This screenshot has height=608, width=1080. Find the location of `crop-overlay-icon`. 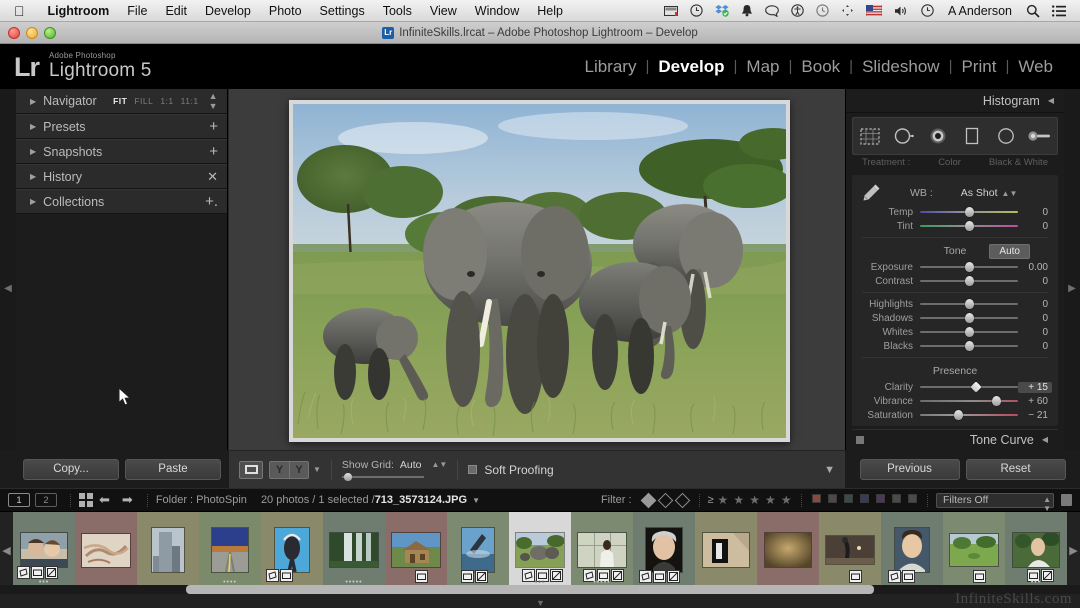

crop-overlay-icon is located at coordinates (870, 136).